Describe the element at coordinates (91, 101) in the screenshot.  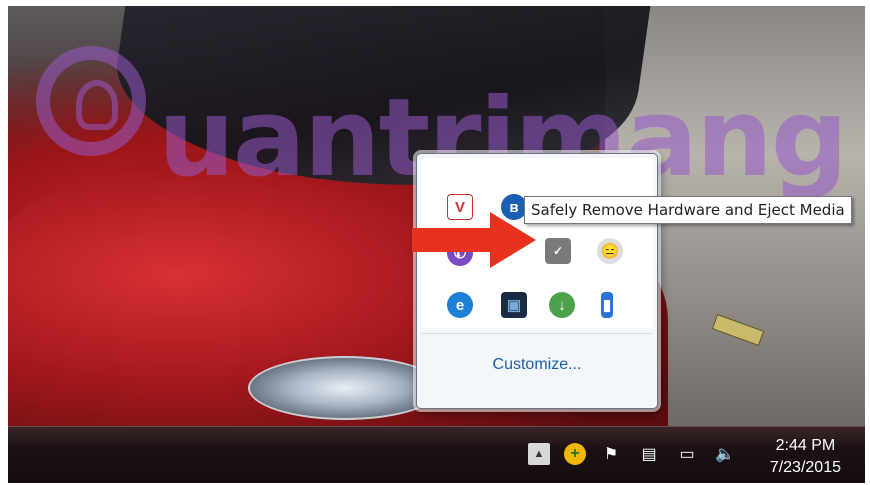
I see `watermark-logo-icon` at that location.